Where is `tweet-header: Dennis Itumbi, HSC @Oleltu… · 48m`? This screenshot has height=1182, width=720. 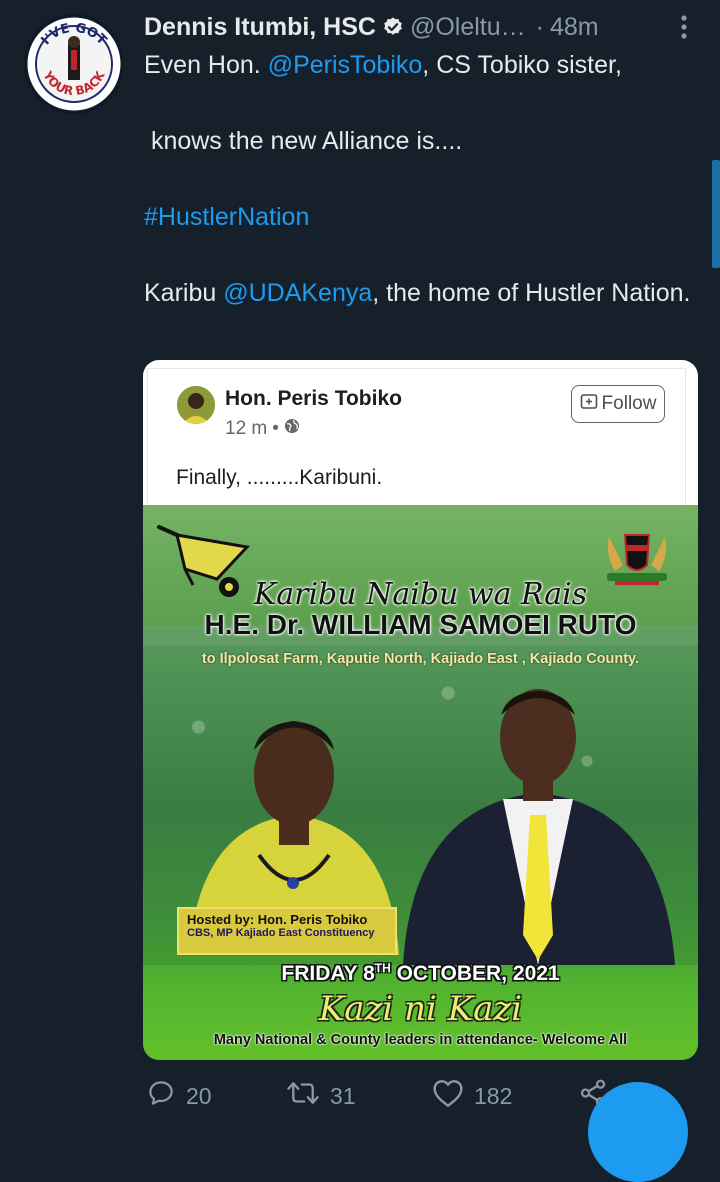 tweet-header: Dennis Itumbi, HSC @Oleltu… · 48m is located at coordinates (420, 27).